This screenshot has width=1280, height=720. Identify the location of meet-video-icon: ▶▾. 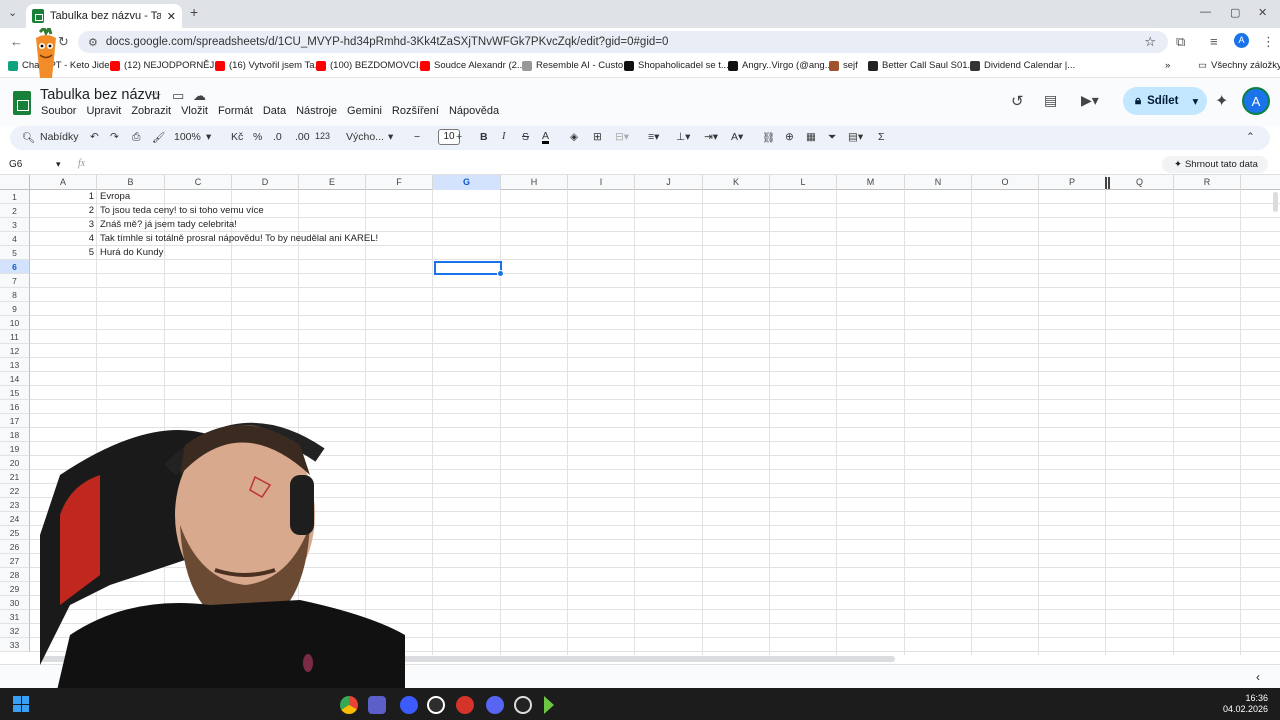
(1090, 100).